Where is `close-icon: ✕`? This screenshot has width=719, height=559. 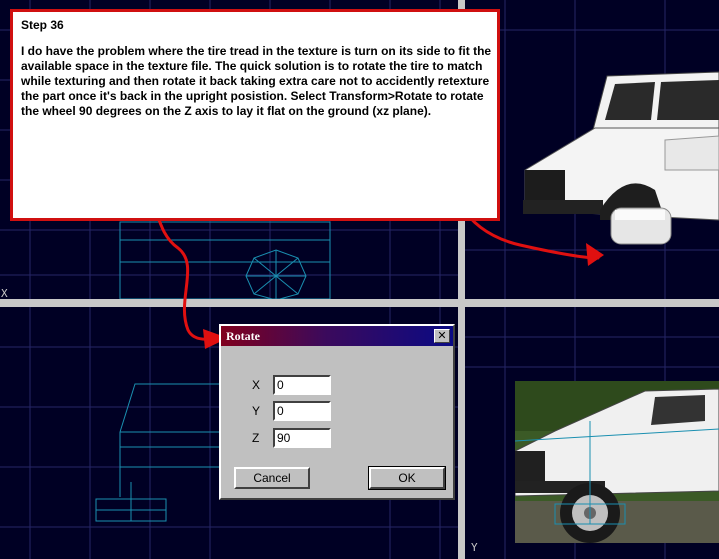
close-icon: ✕ is located at coordinates (442, 335).